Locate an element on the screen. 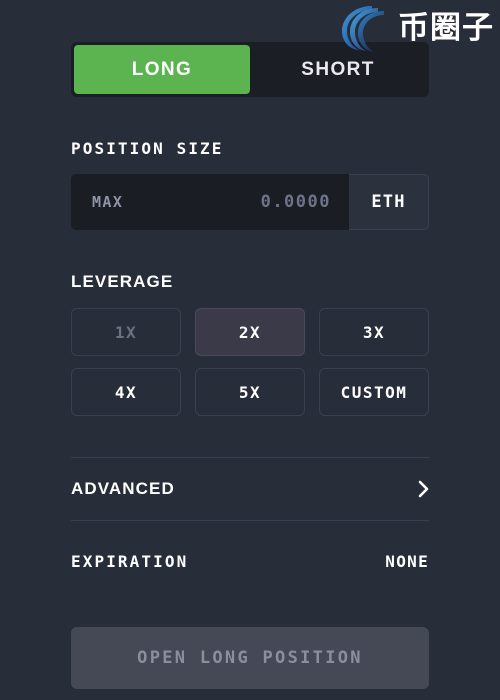 The image size is (500, 700). leverage-label: LEVERAGE is located at coordinates (122, 281).